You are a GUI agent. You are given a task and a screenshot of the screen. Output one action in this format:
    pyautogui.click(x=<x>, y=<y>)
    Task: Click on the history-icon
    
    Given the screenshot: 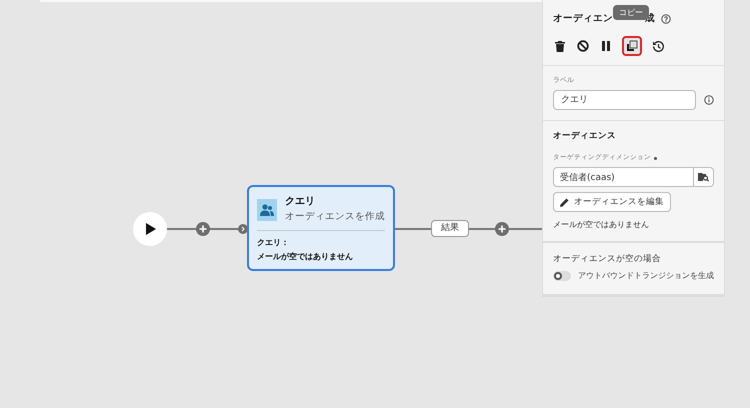 What is the action you would take?
    pyautogui.click(x=658, y=46)
    